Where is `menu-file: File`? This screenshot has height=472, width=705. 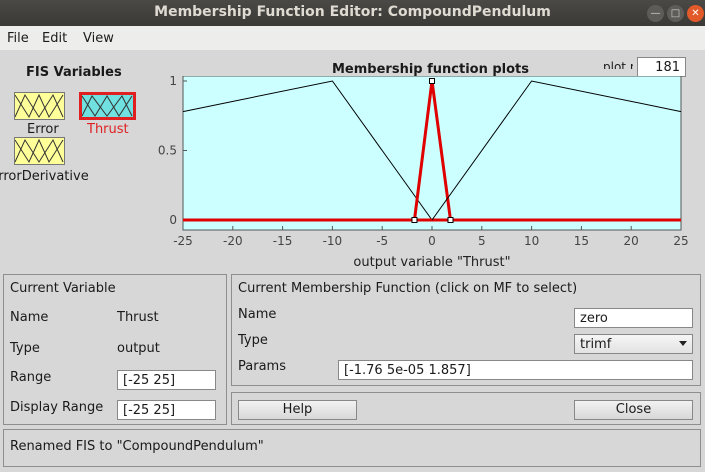 menu-file: File is located at coordinates (18, 38).